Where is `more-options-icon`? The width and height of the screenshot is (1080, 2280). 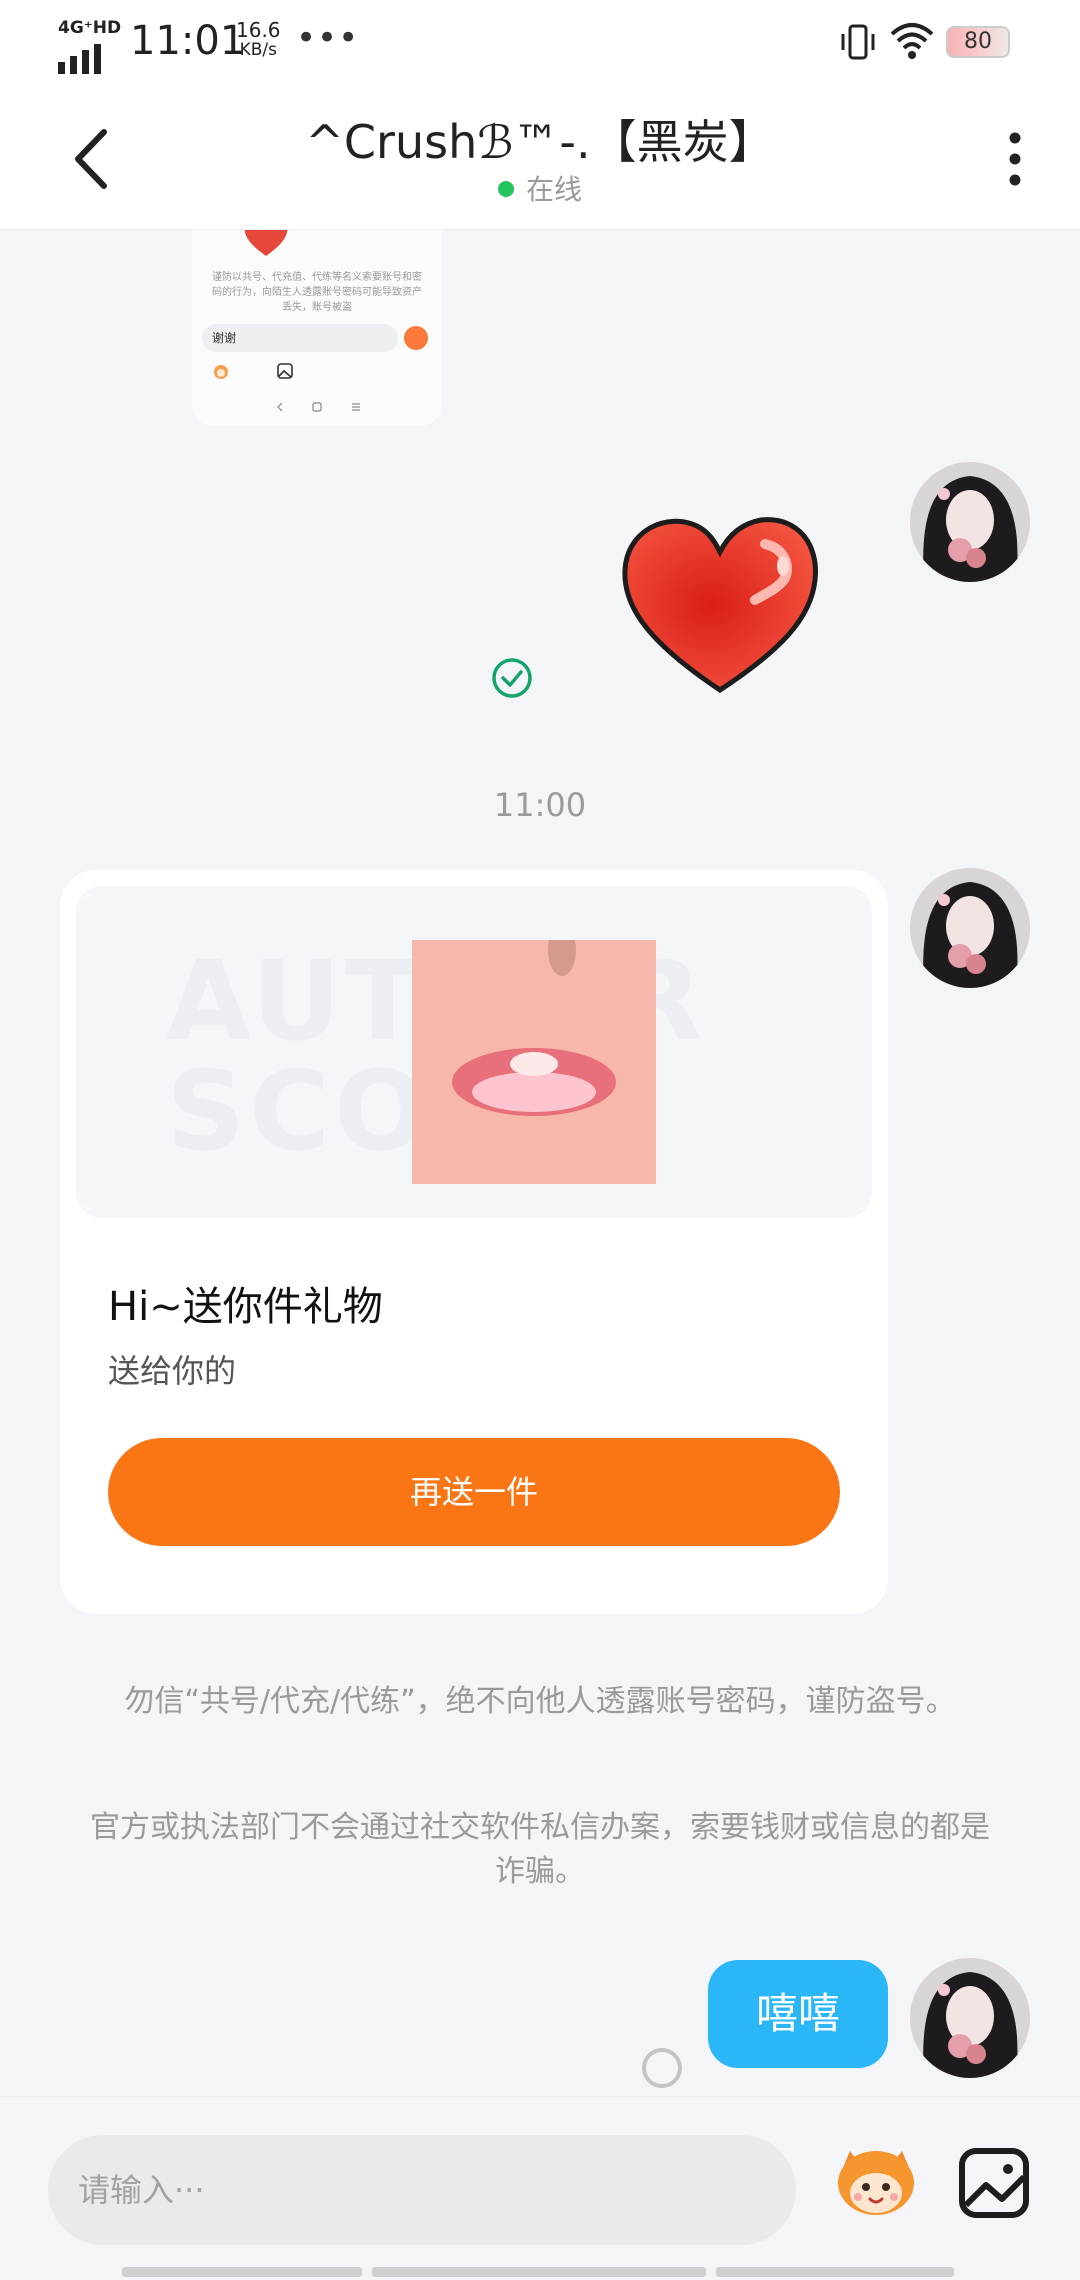 more-options-icon is located at coordinates (1015, 159).